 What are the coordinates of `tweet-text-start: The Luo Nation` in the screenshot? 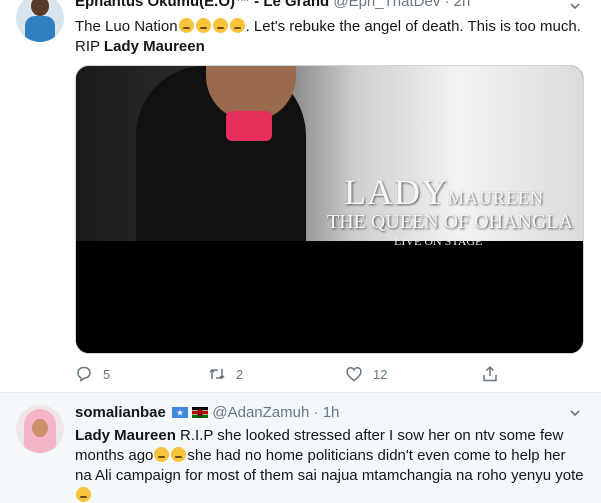 It's located at (126, 26).